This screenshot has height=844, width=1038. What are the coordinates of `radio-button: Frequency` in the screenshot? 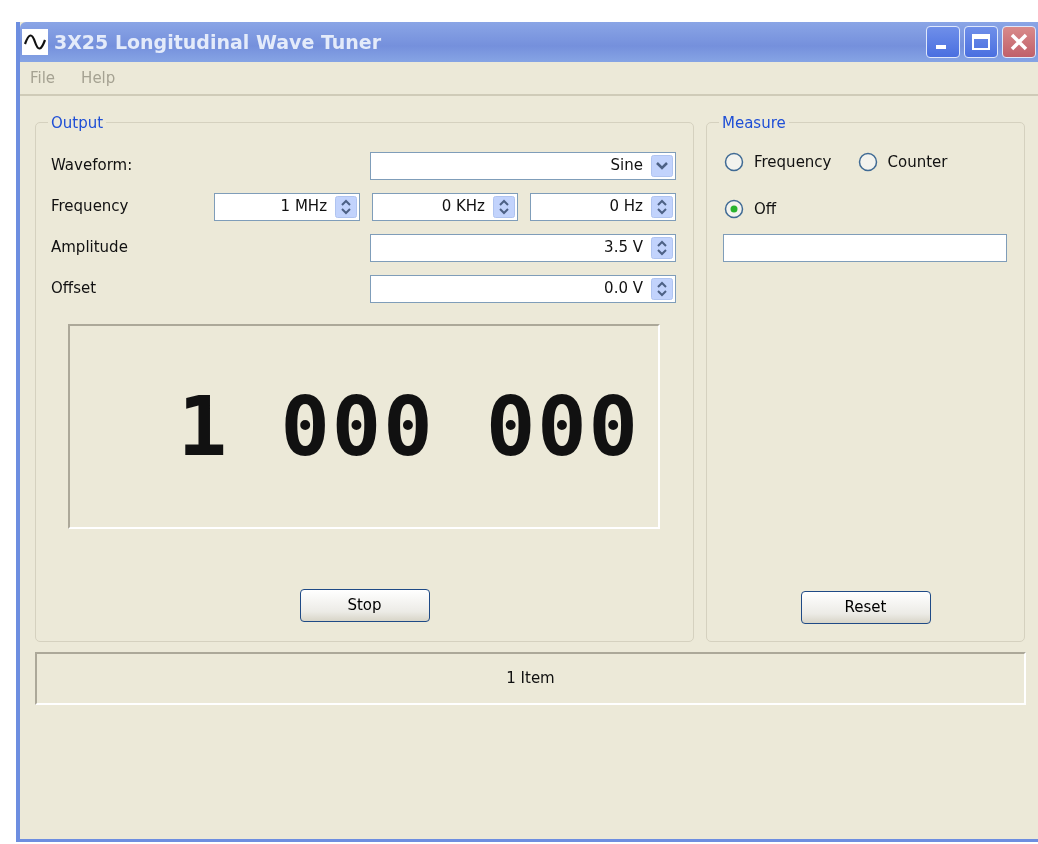 It's located at (778, 162).